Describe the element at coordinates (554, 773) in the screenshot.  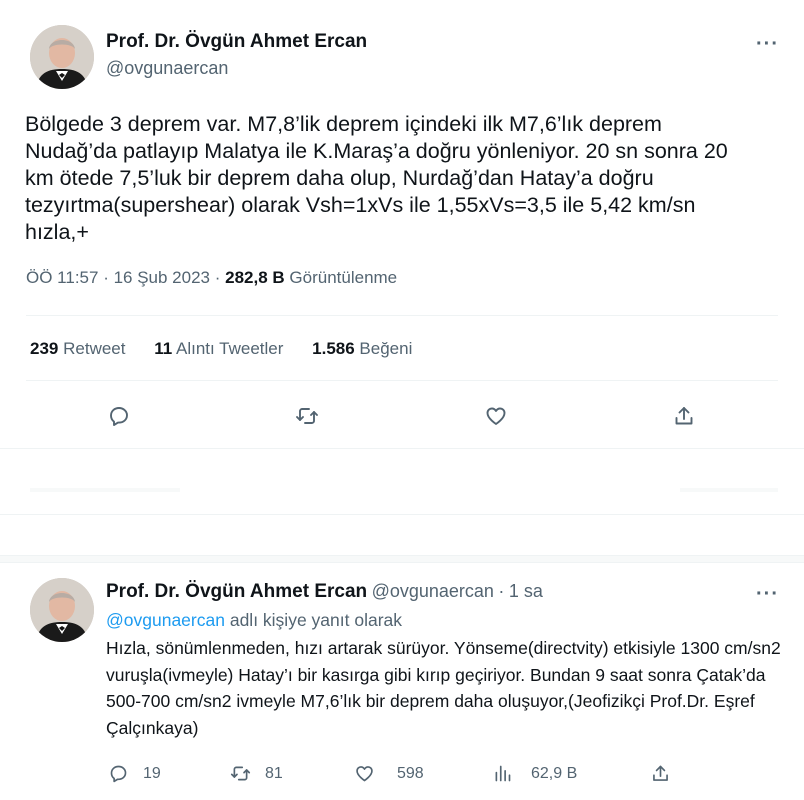
I see `reply-views-count: 62,9 B` at that location.